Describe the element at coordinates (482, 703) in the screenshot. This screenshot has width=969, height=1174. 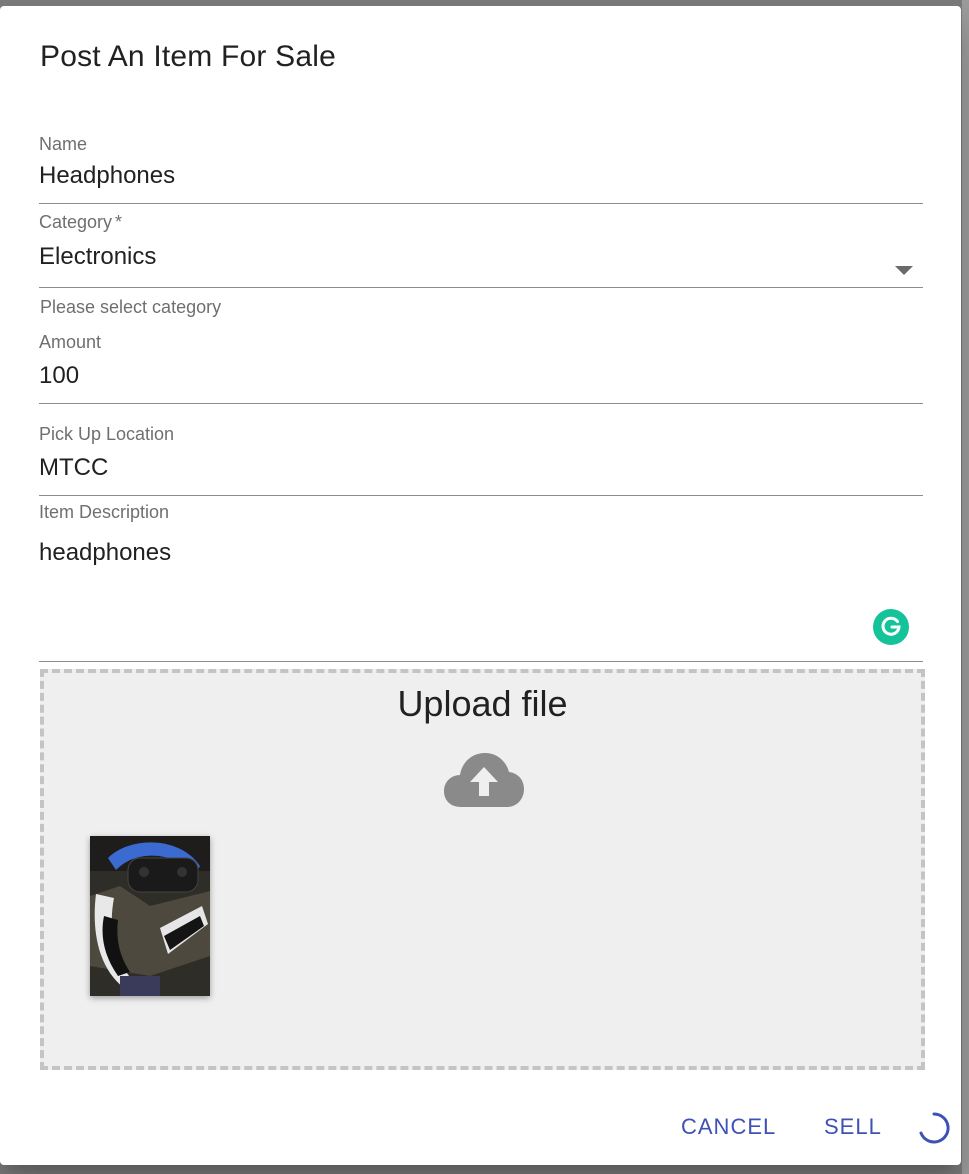
I see `upload-title: Upload file` at that location.